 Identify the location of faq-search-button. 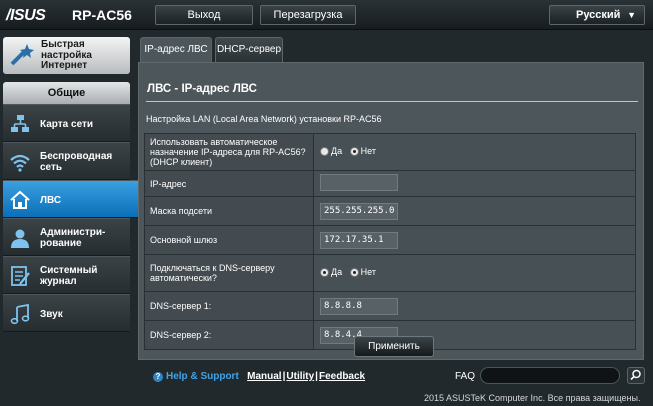
(636, 375).